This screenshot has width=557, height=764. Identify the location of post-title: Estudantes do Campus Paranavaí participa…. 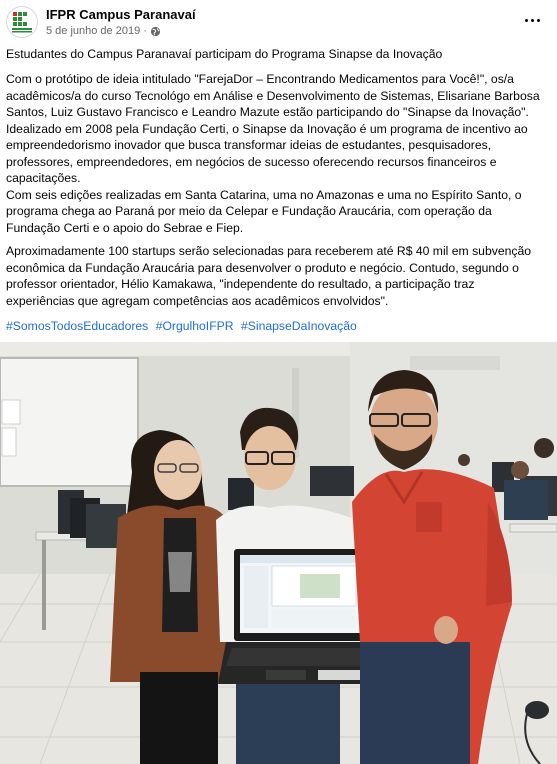
(224, 54).